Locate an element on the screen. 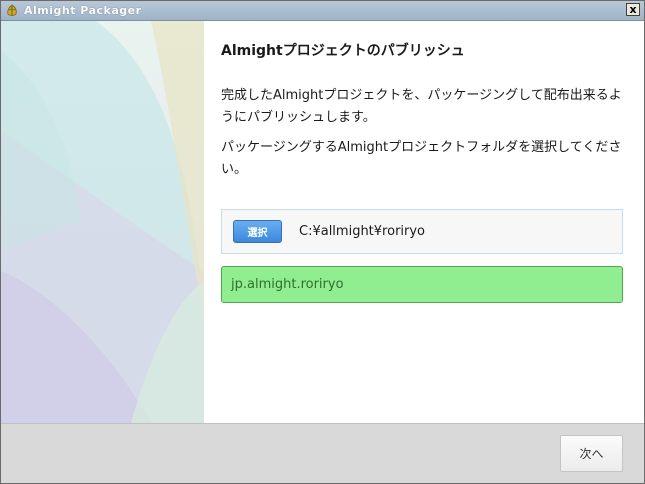 The height and width of the screenshot is (484, 645). close-icon: x is located at coordinates (633, 9).